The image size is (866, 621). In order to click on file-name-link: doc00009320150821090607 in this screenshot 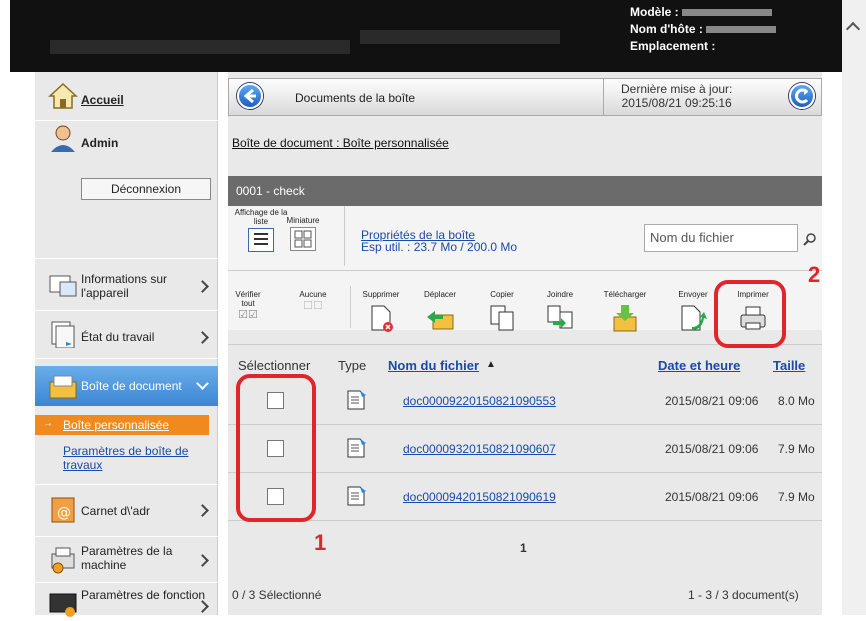, I will do `click(479, 449)`.